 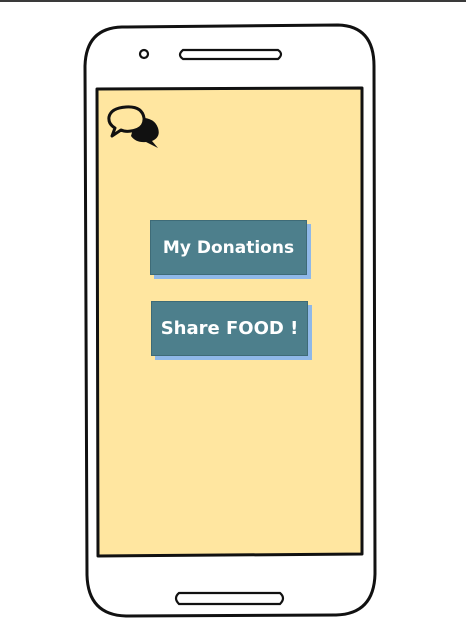 What do you see at coordinates (229, 598) in the screenshot?
I see `home-bar` at bounding box center [229, 598].